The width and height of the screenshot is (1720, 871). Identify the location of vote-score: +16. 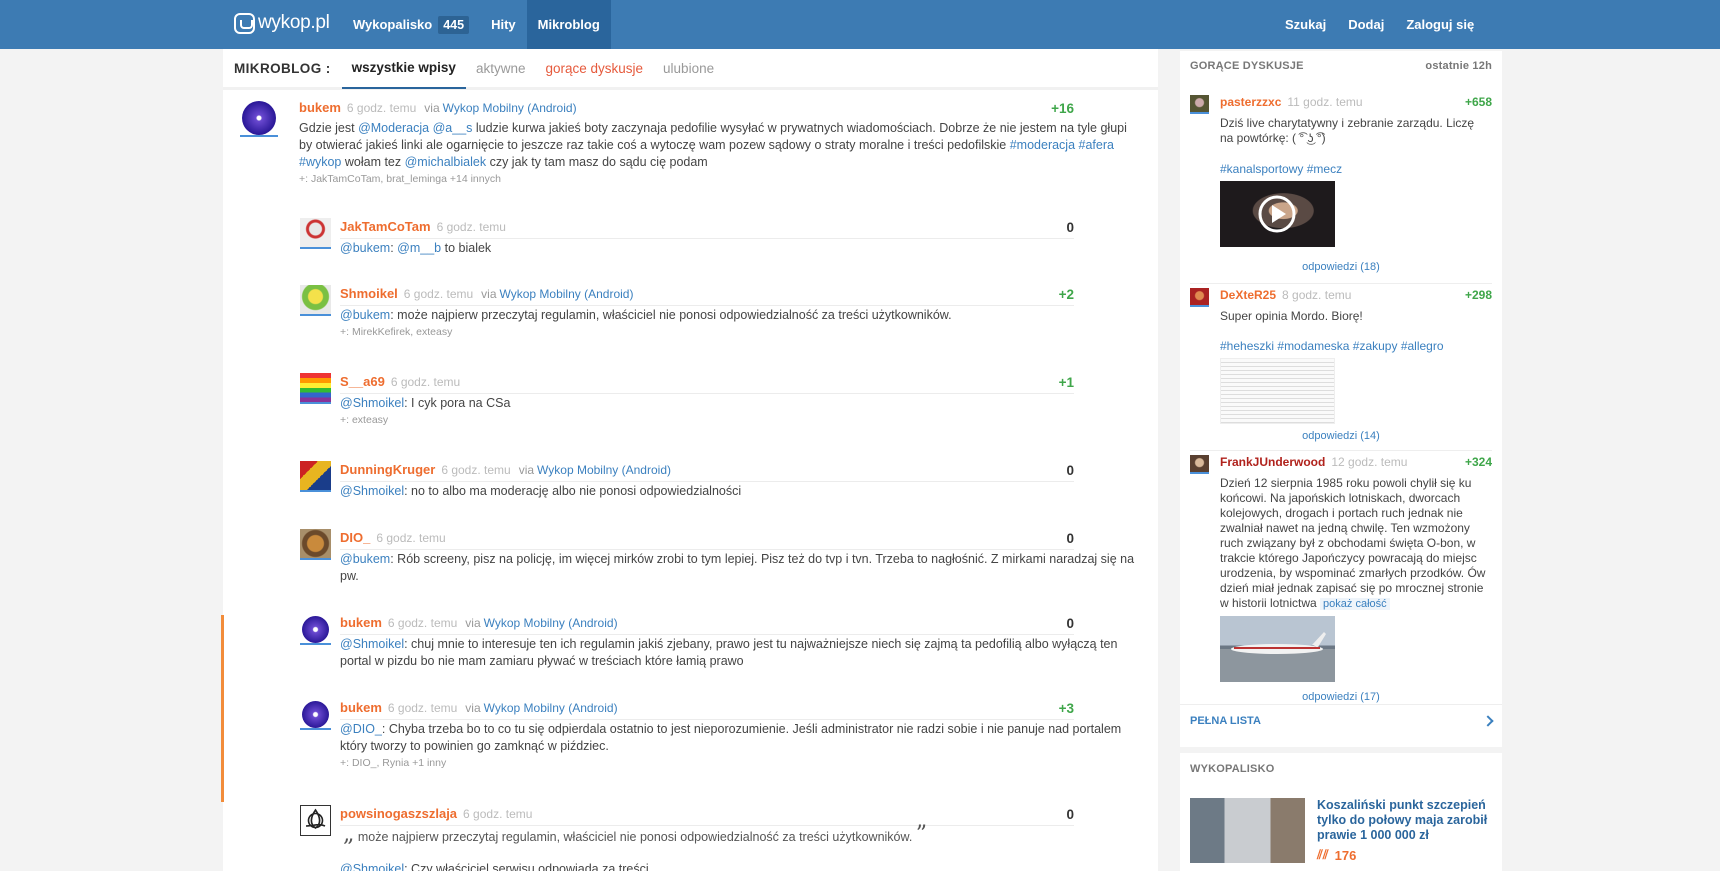
(1062, 108).